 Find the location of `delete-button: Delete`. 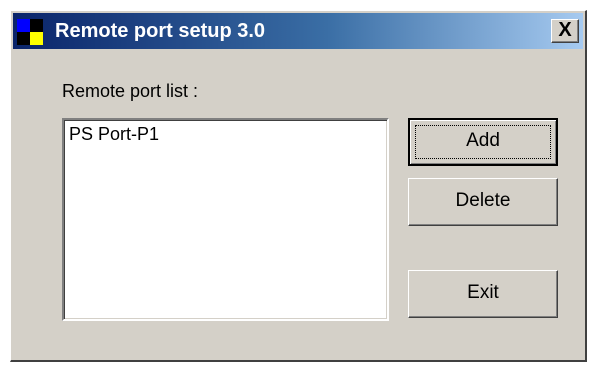

delete-button: Delete is located at coordinates (483, 202).